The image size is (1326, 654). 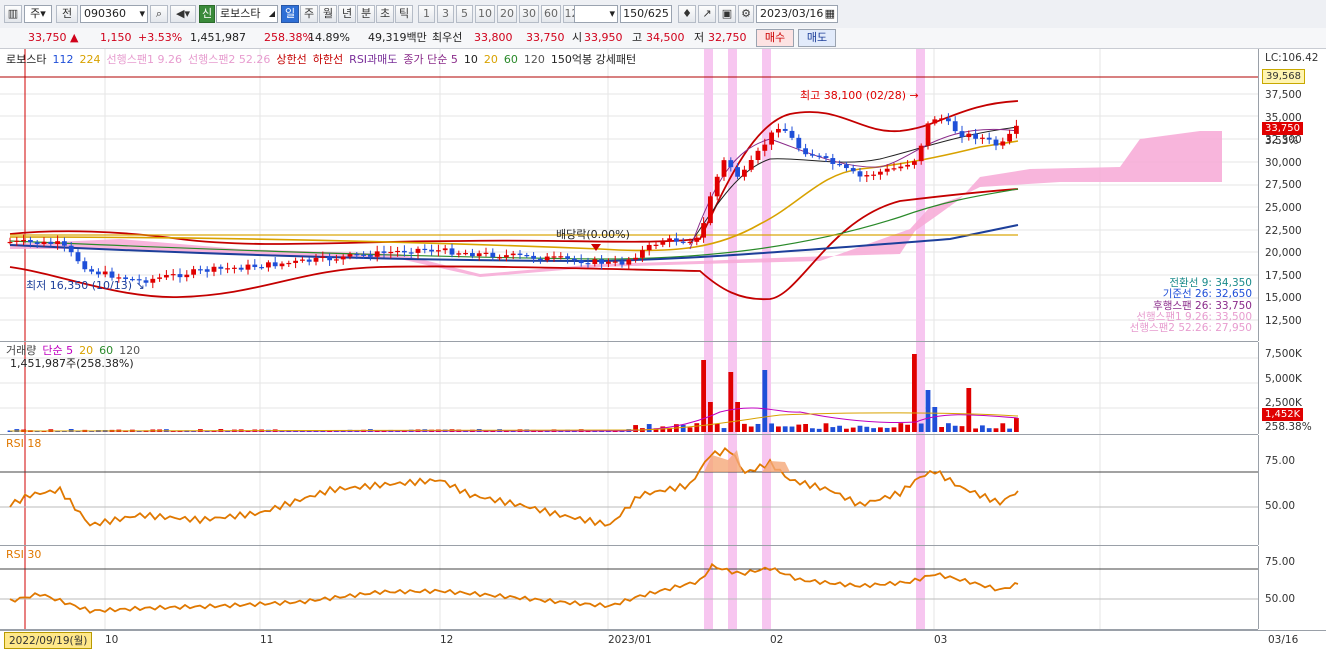 I want to click on period-button-3: 년, so click(x=347, y=14).